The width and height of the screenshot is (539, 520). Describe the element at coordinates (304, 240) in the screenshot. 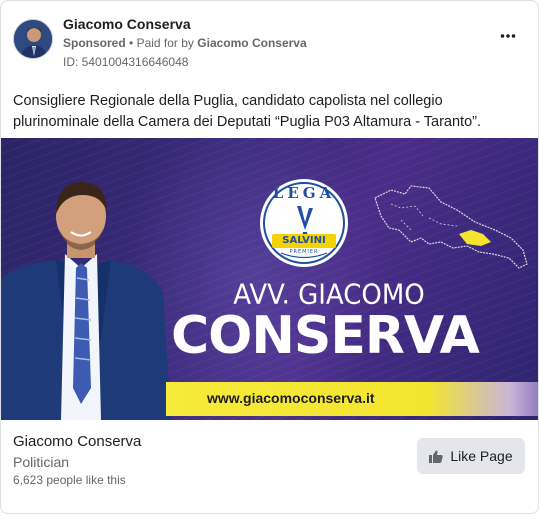

I see `logo-band-text: SALVINI` at that location.